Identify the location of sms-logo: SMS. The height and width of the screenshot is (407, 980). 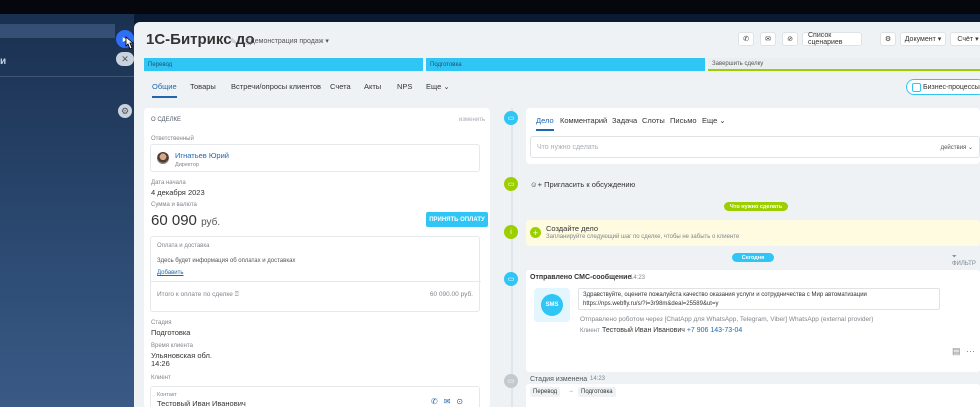
(552, 305).